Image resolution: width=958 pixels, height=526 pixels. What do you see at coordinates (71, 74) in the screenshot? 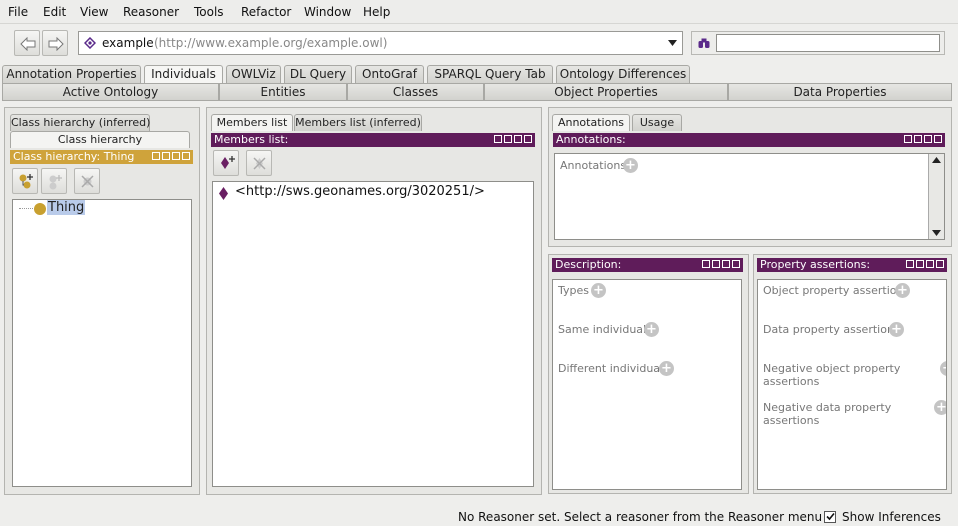
I see `tab-annotation-properties: Annotation Properties` at bounding box center [71, 74].